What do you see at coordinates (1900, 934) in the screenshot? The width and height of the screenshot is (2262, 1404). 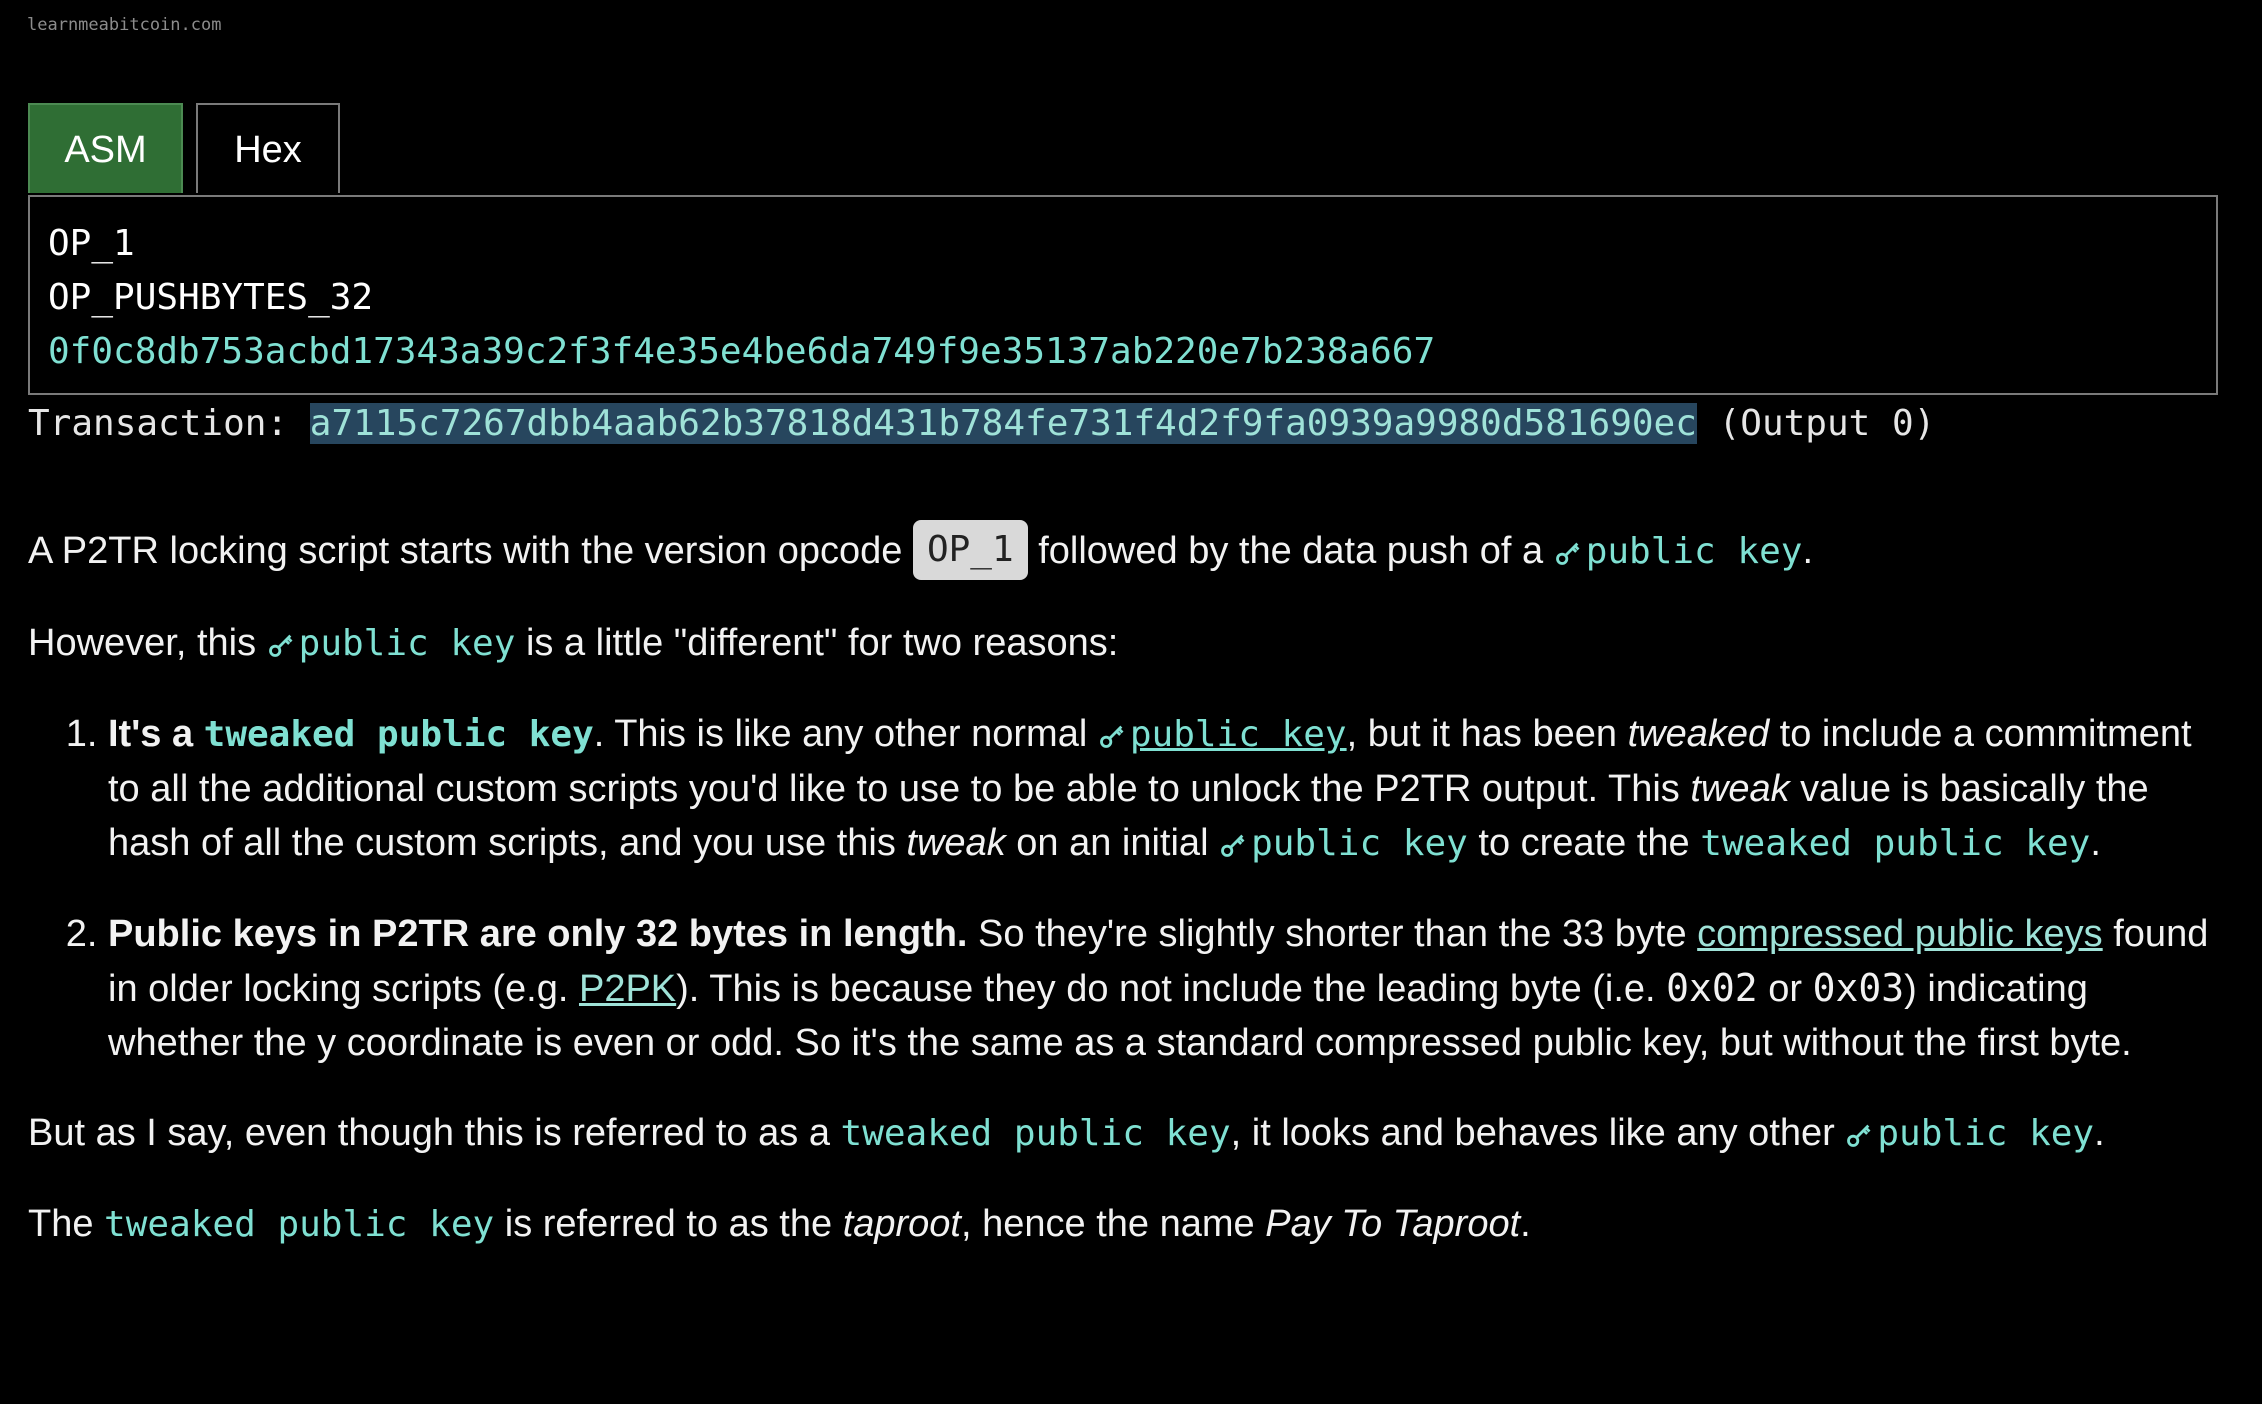 I see `compressed-public-keys-link: compressed public keys` at bounding box center [1900, 934].